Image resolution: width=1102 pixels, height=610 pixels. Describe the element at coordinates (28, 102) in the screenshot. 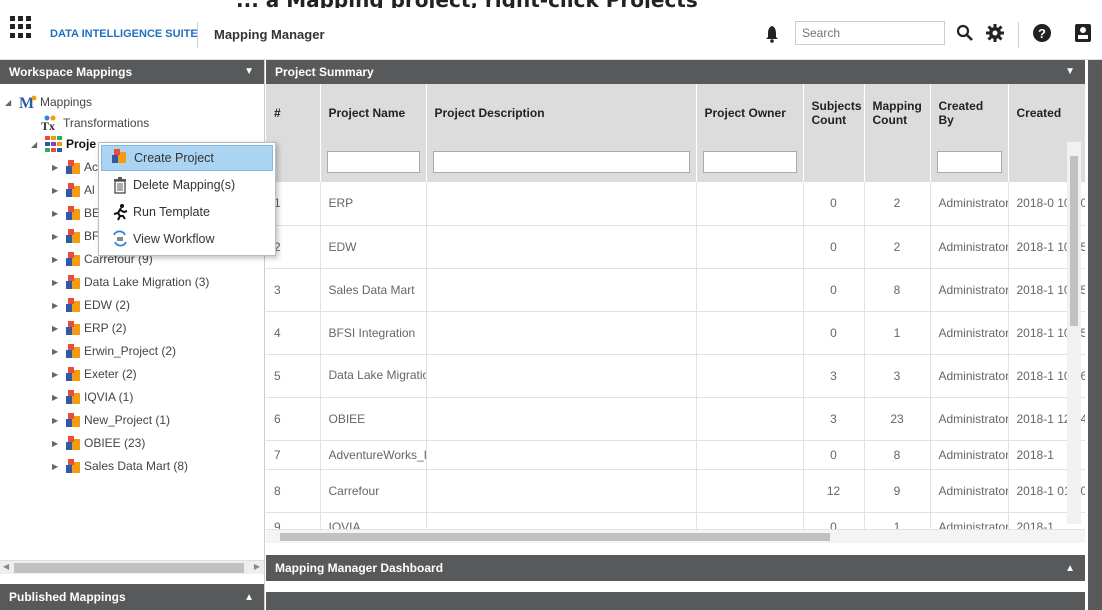

I see `mappings-icon: M` at that location.